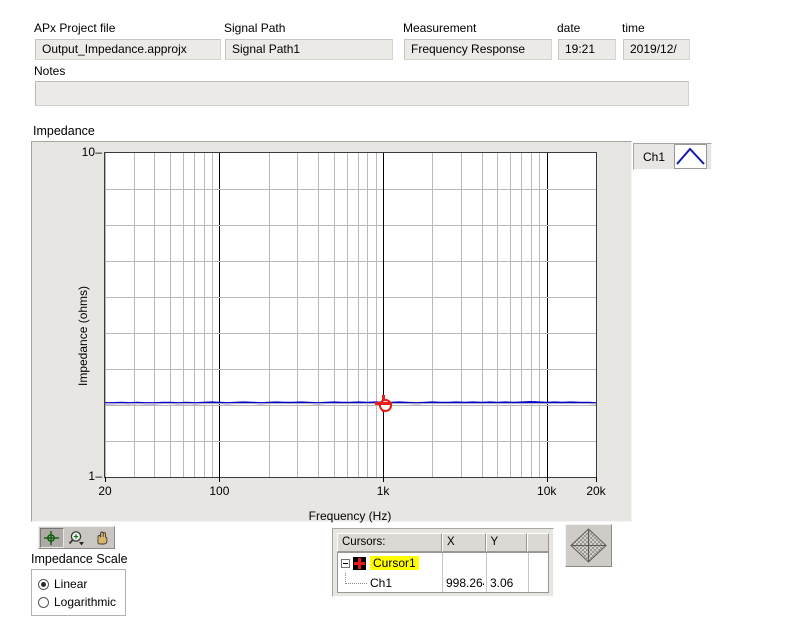 This screenshot has width=796, height=642. What do you see at coordinates (79, 152) in the screenshot?
I see `y-tick-0: 10–` at bounding box center [79, 152].